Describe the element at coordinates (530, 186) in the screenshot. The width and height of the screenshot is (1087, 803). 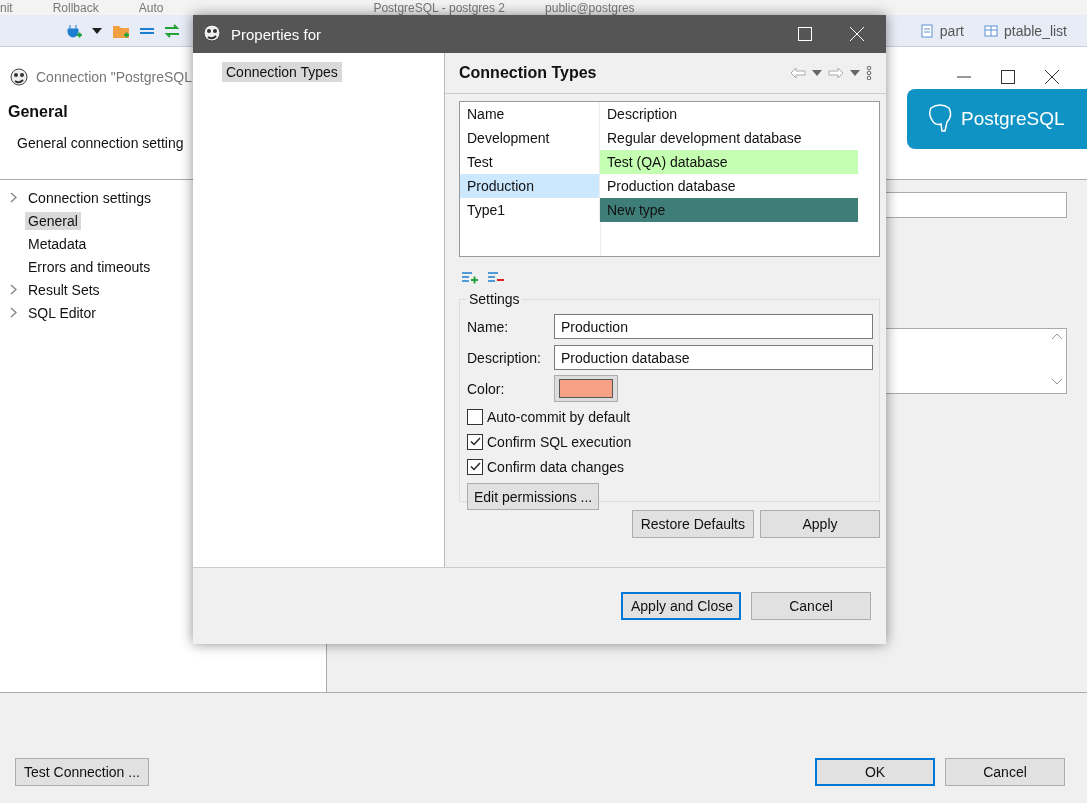
I see `table-cell: Production` at that location.